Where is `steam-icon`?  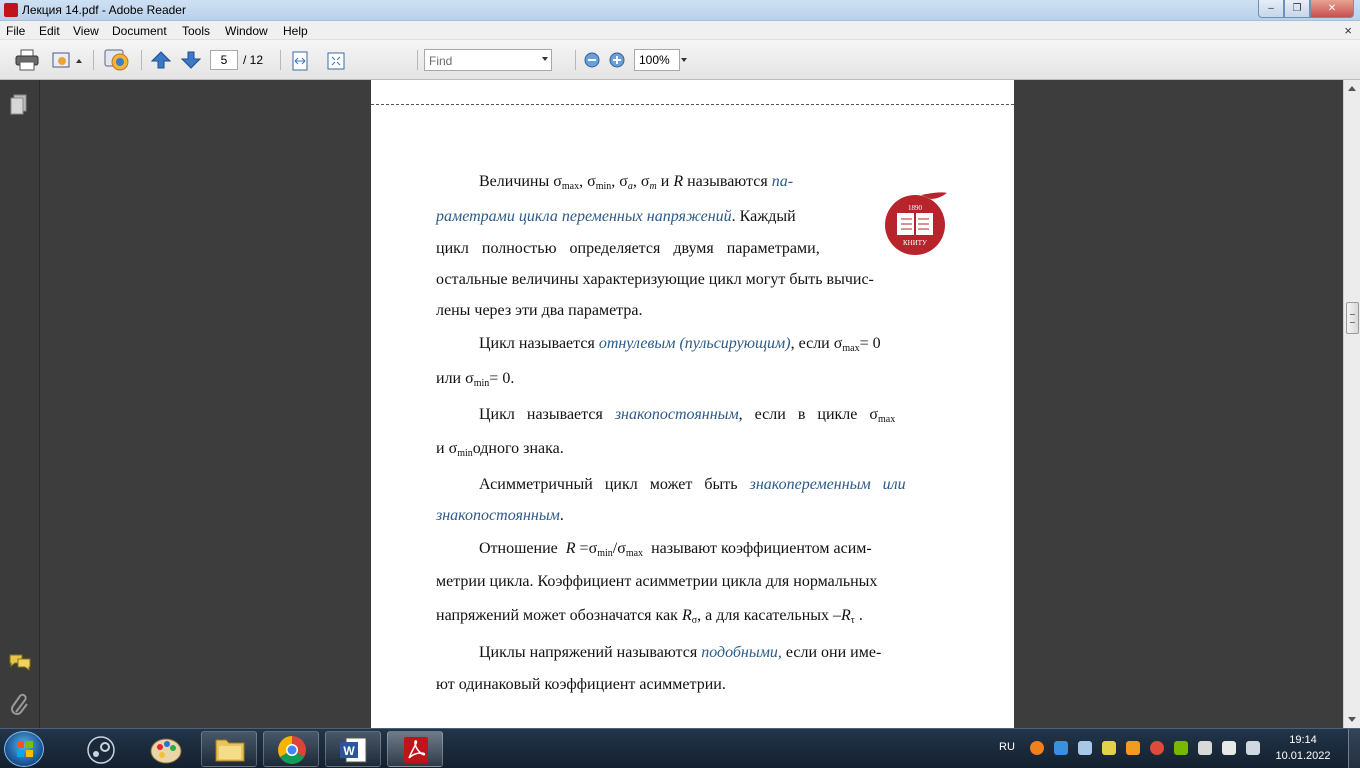 steam-icon is located at coordinates (101, 750).